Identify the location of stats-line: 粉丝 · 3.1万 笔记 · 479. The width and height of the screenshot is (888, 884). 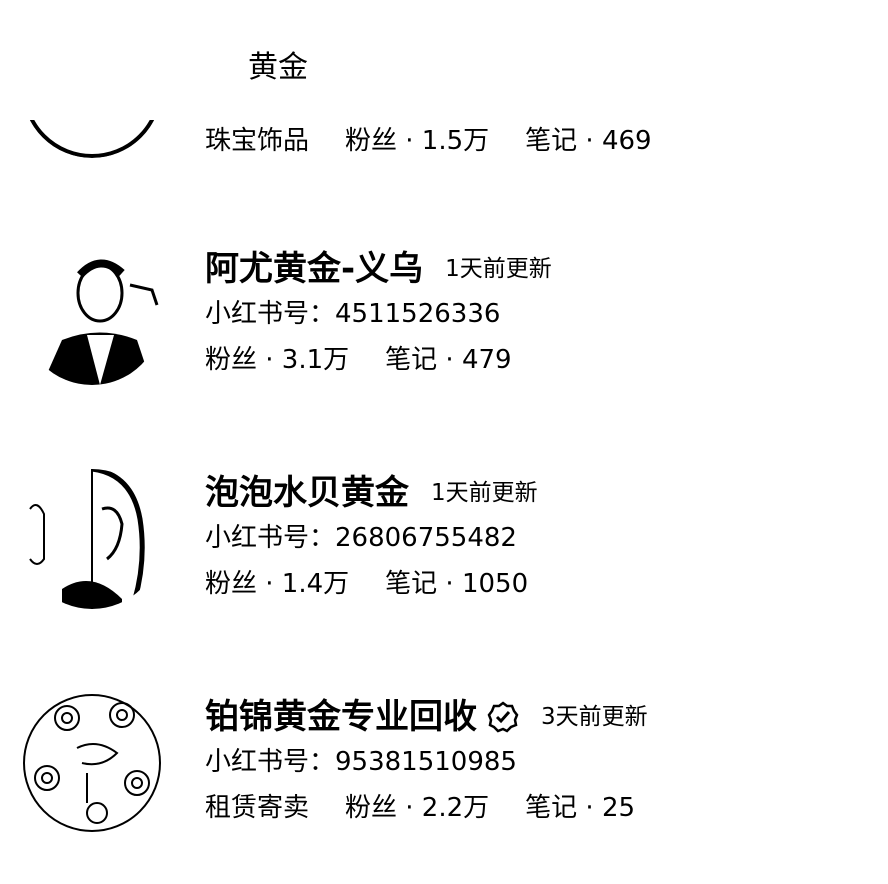
(358, 360).